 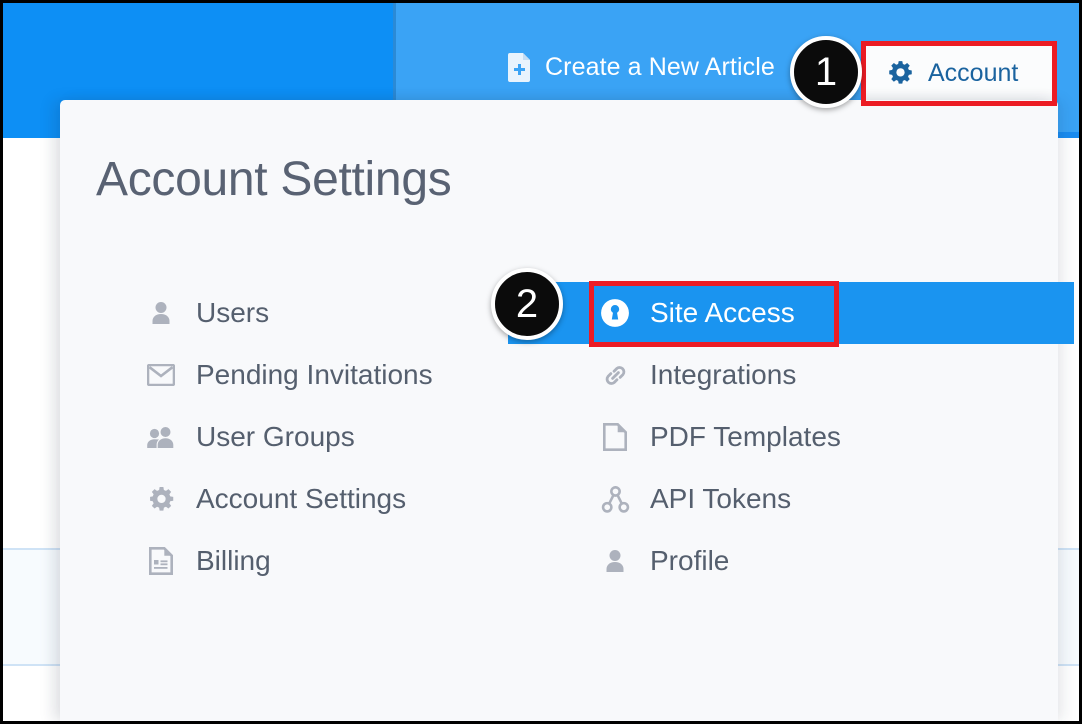 I want to click on menu-item-user-groups: User Groups, so click(x=311, y=437).